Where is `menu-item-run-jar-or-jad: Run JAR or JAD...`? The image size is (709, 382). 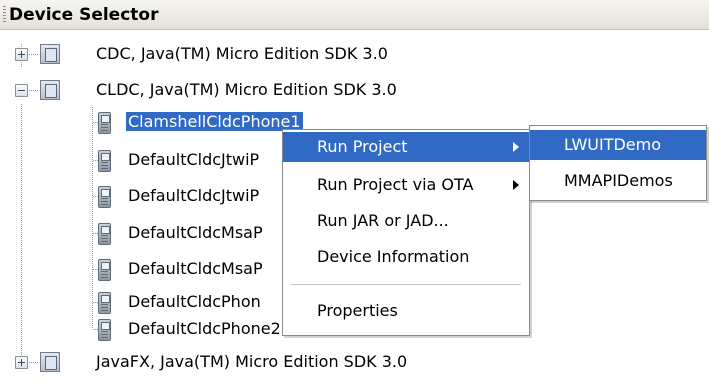
menu-item-run-jar-or-jad: Run JAR or JAD... is located at coordinates (406, 221).